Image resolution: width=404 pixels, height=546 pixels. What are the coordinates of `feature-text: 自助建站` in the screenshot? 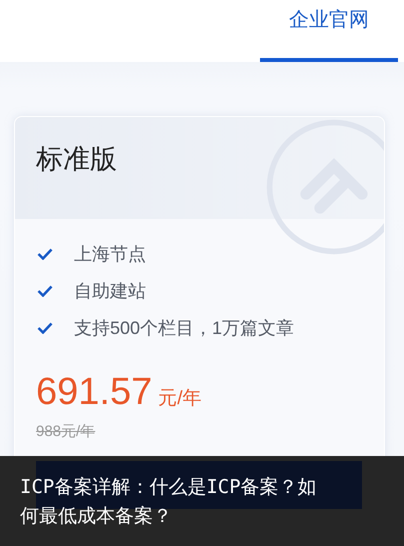 It's located at (110, 291).